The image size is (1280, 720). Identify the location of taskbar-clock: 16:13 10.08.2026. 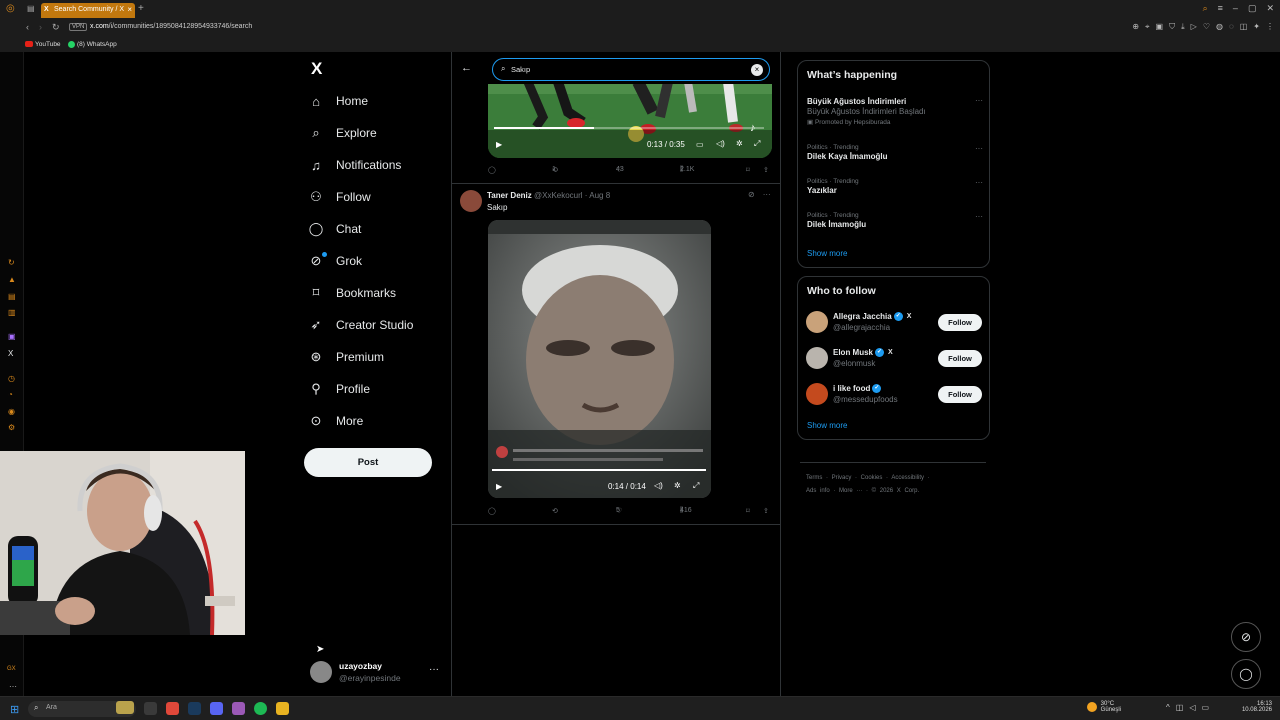
(1243, 707).